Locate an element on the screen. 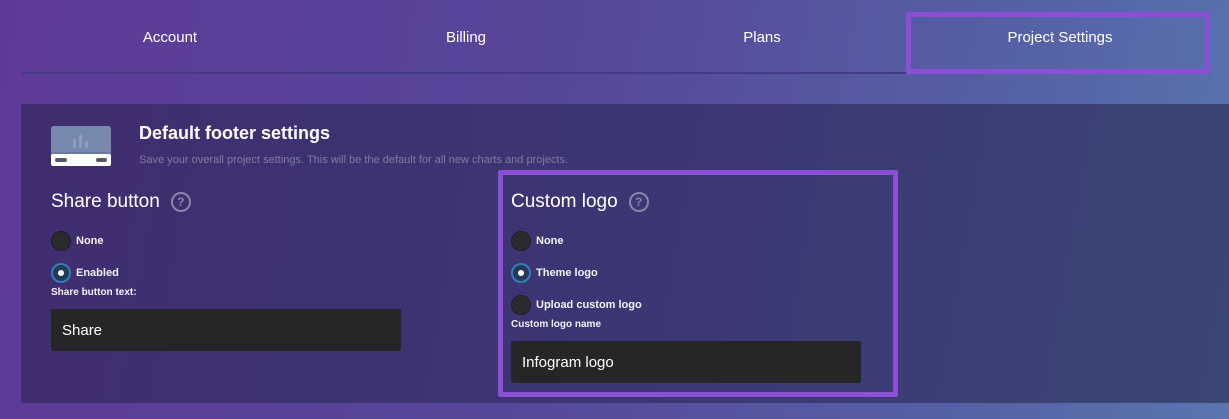  share-option-none: None is located at coordinates (77, 241).